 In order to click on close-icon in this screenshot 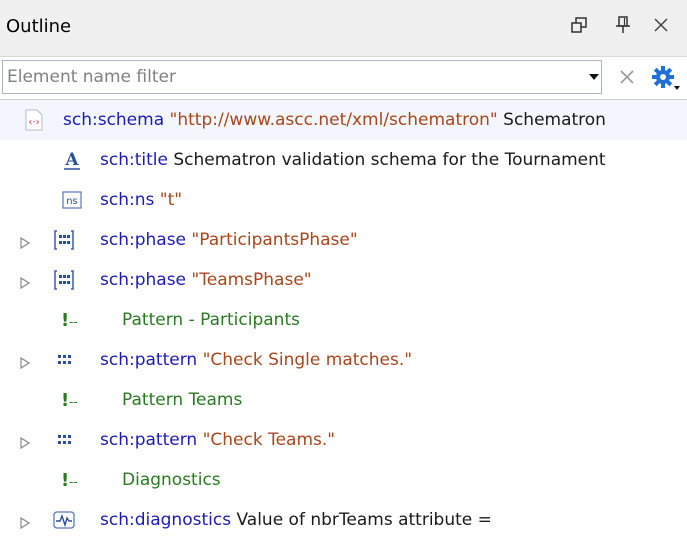, I will do `click(661, 25)`.